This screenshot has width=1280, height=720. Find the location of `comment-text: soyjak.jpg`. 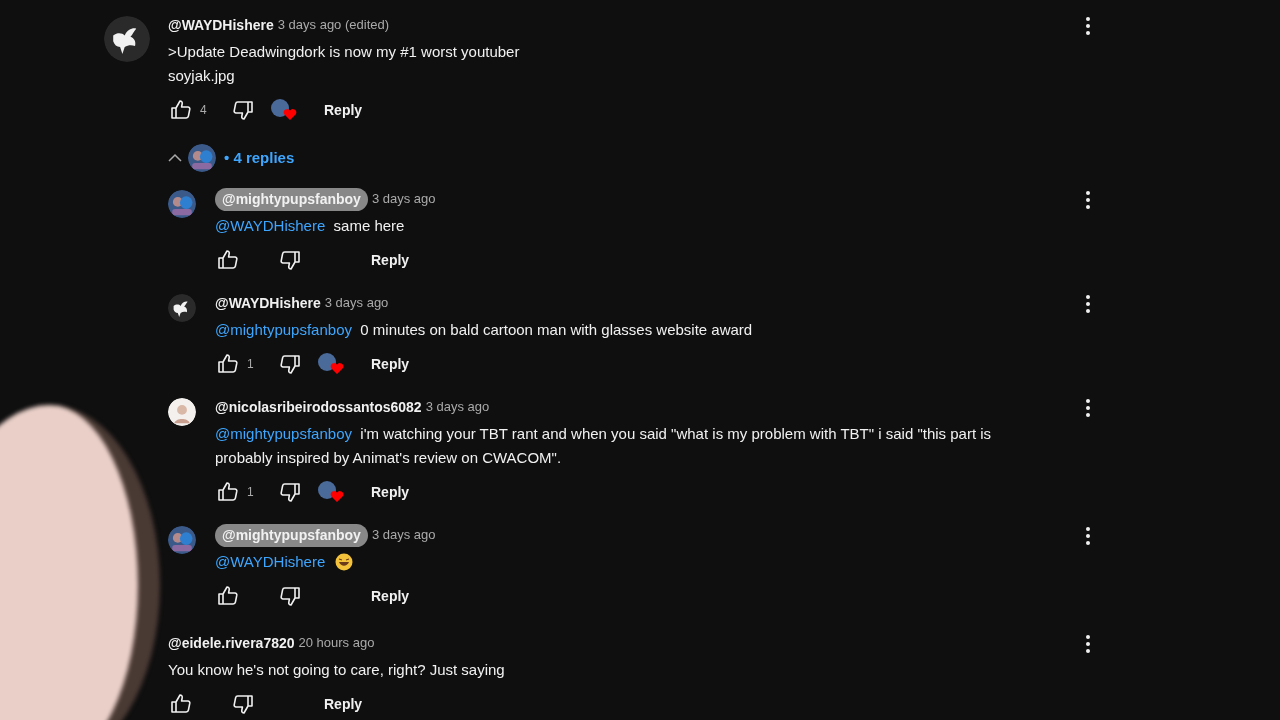

comment-text: soyjak.jpg is located at coordinates (202, 76).